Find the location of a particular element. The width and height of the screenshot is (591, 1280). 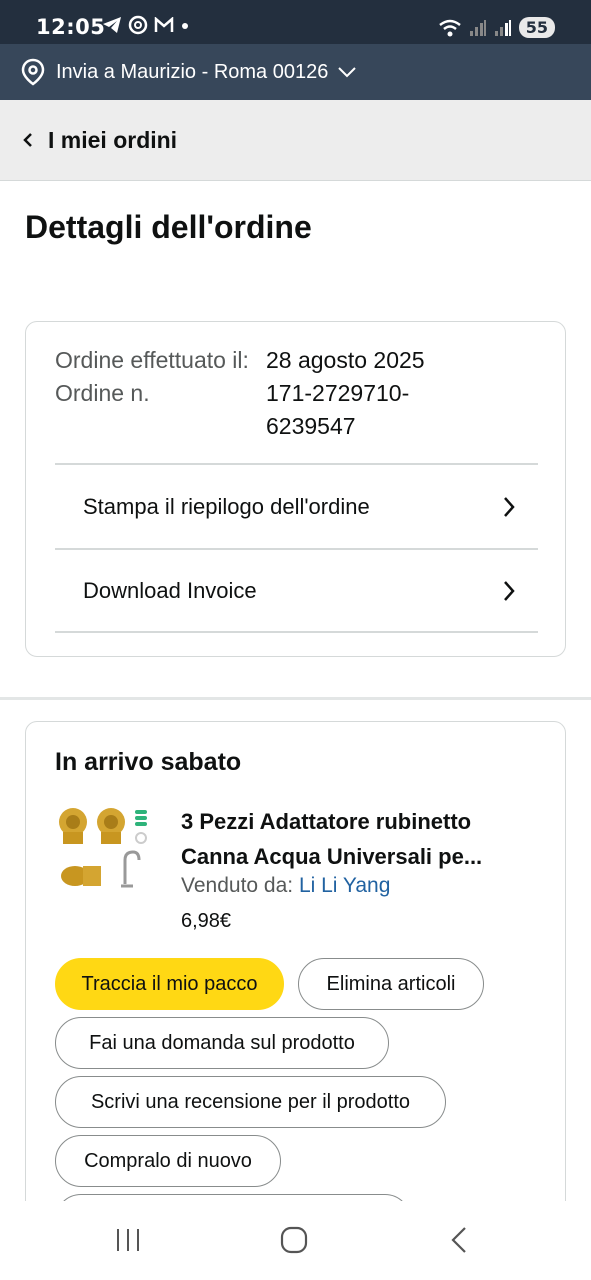

seal-rings-icon is located at coordinates (141, 827).